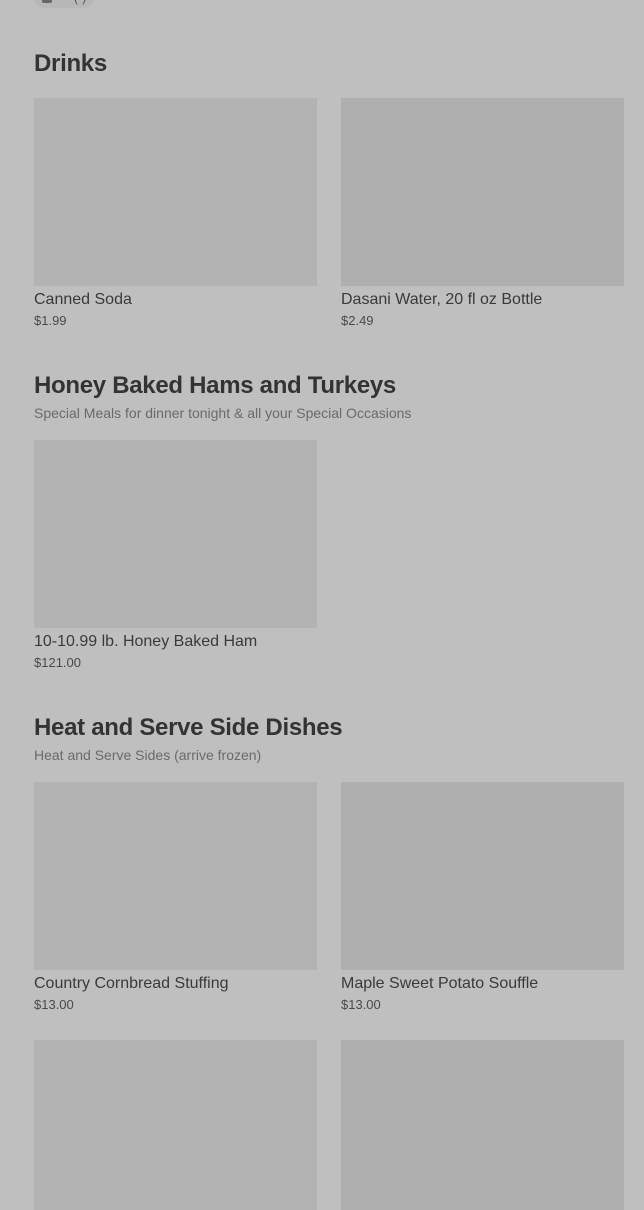 The image size is (644, 1210). Describe the element at coordinates (215, 385) in the screenshot. I see `section-title-hams-turkeys: Honey Baked Hams and Turkeys` at that location.